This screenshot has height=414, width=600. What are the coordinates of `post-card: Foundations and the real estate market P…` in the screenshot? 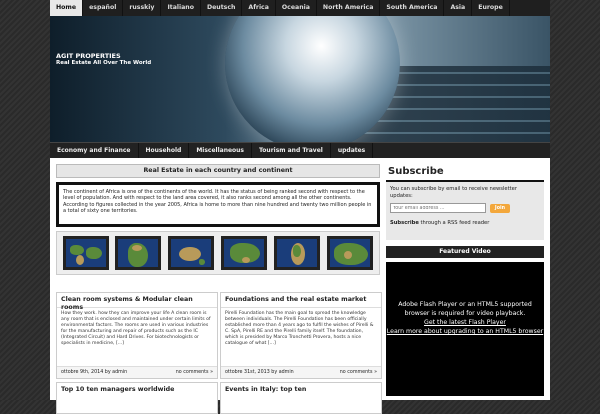 It's located at (301, 335).